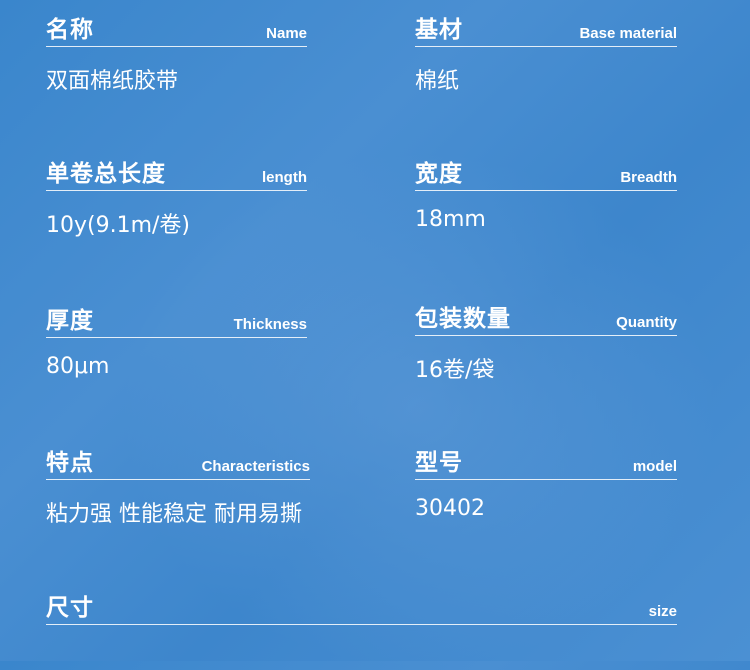 This screenshot has height=670, width=750. Describe the element at coordinates (437, 81) in the screenshot. I see `field-value: 棉纸` at that location.